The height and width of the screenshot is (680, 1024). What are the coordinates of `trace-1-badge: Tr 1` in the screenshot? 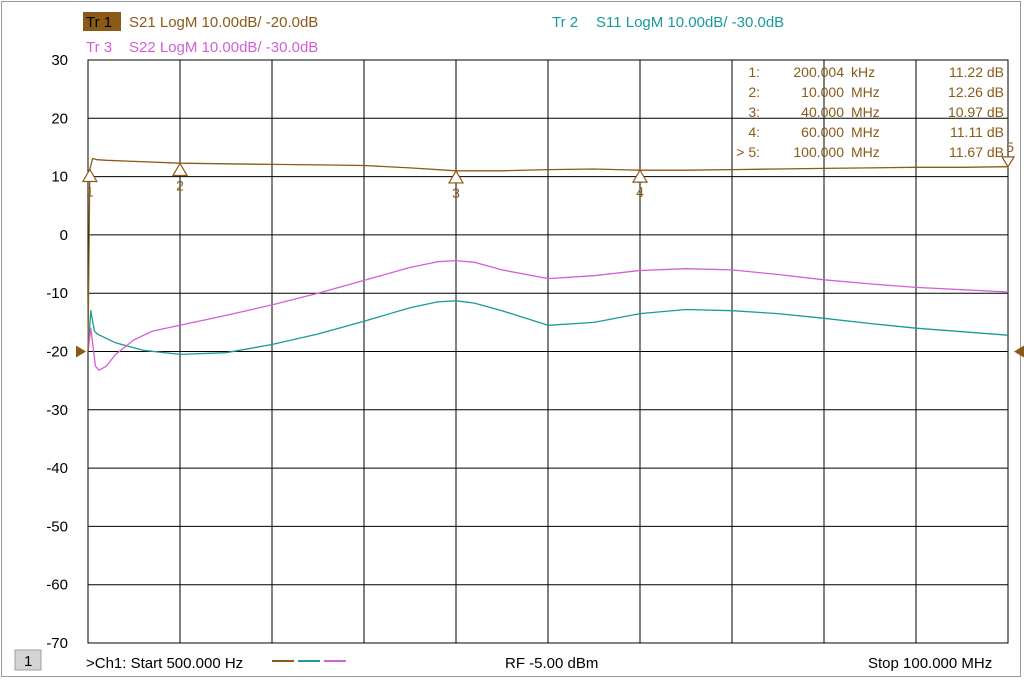 It's located at (99, 22).